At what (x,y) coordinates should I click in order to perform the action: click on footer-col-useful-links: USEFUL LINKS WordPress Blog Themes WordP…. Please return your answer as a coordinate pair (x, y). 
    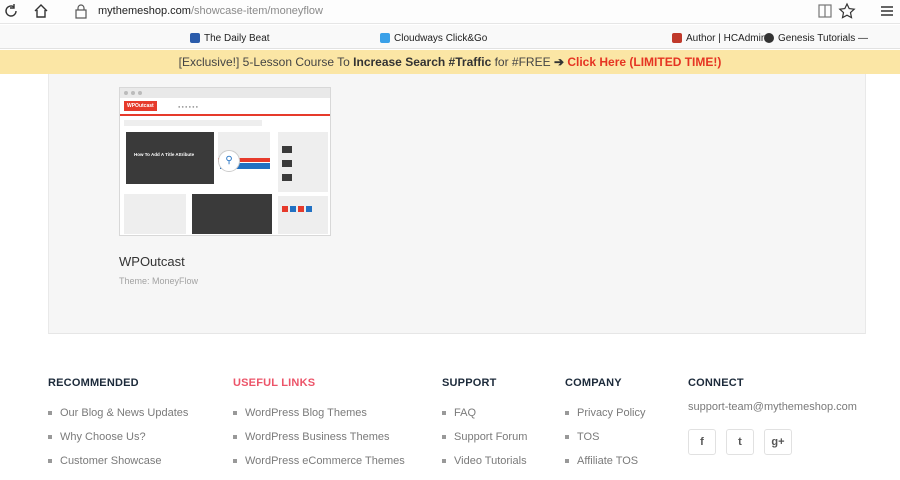
    Looking at the image, I should click on (319, 425).